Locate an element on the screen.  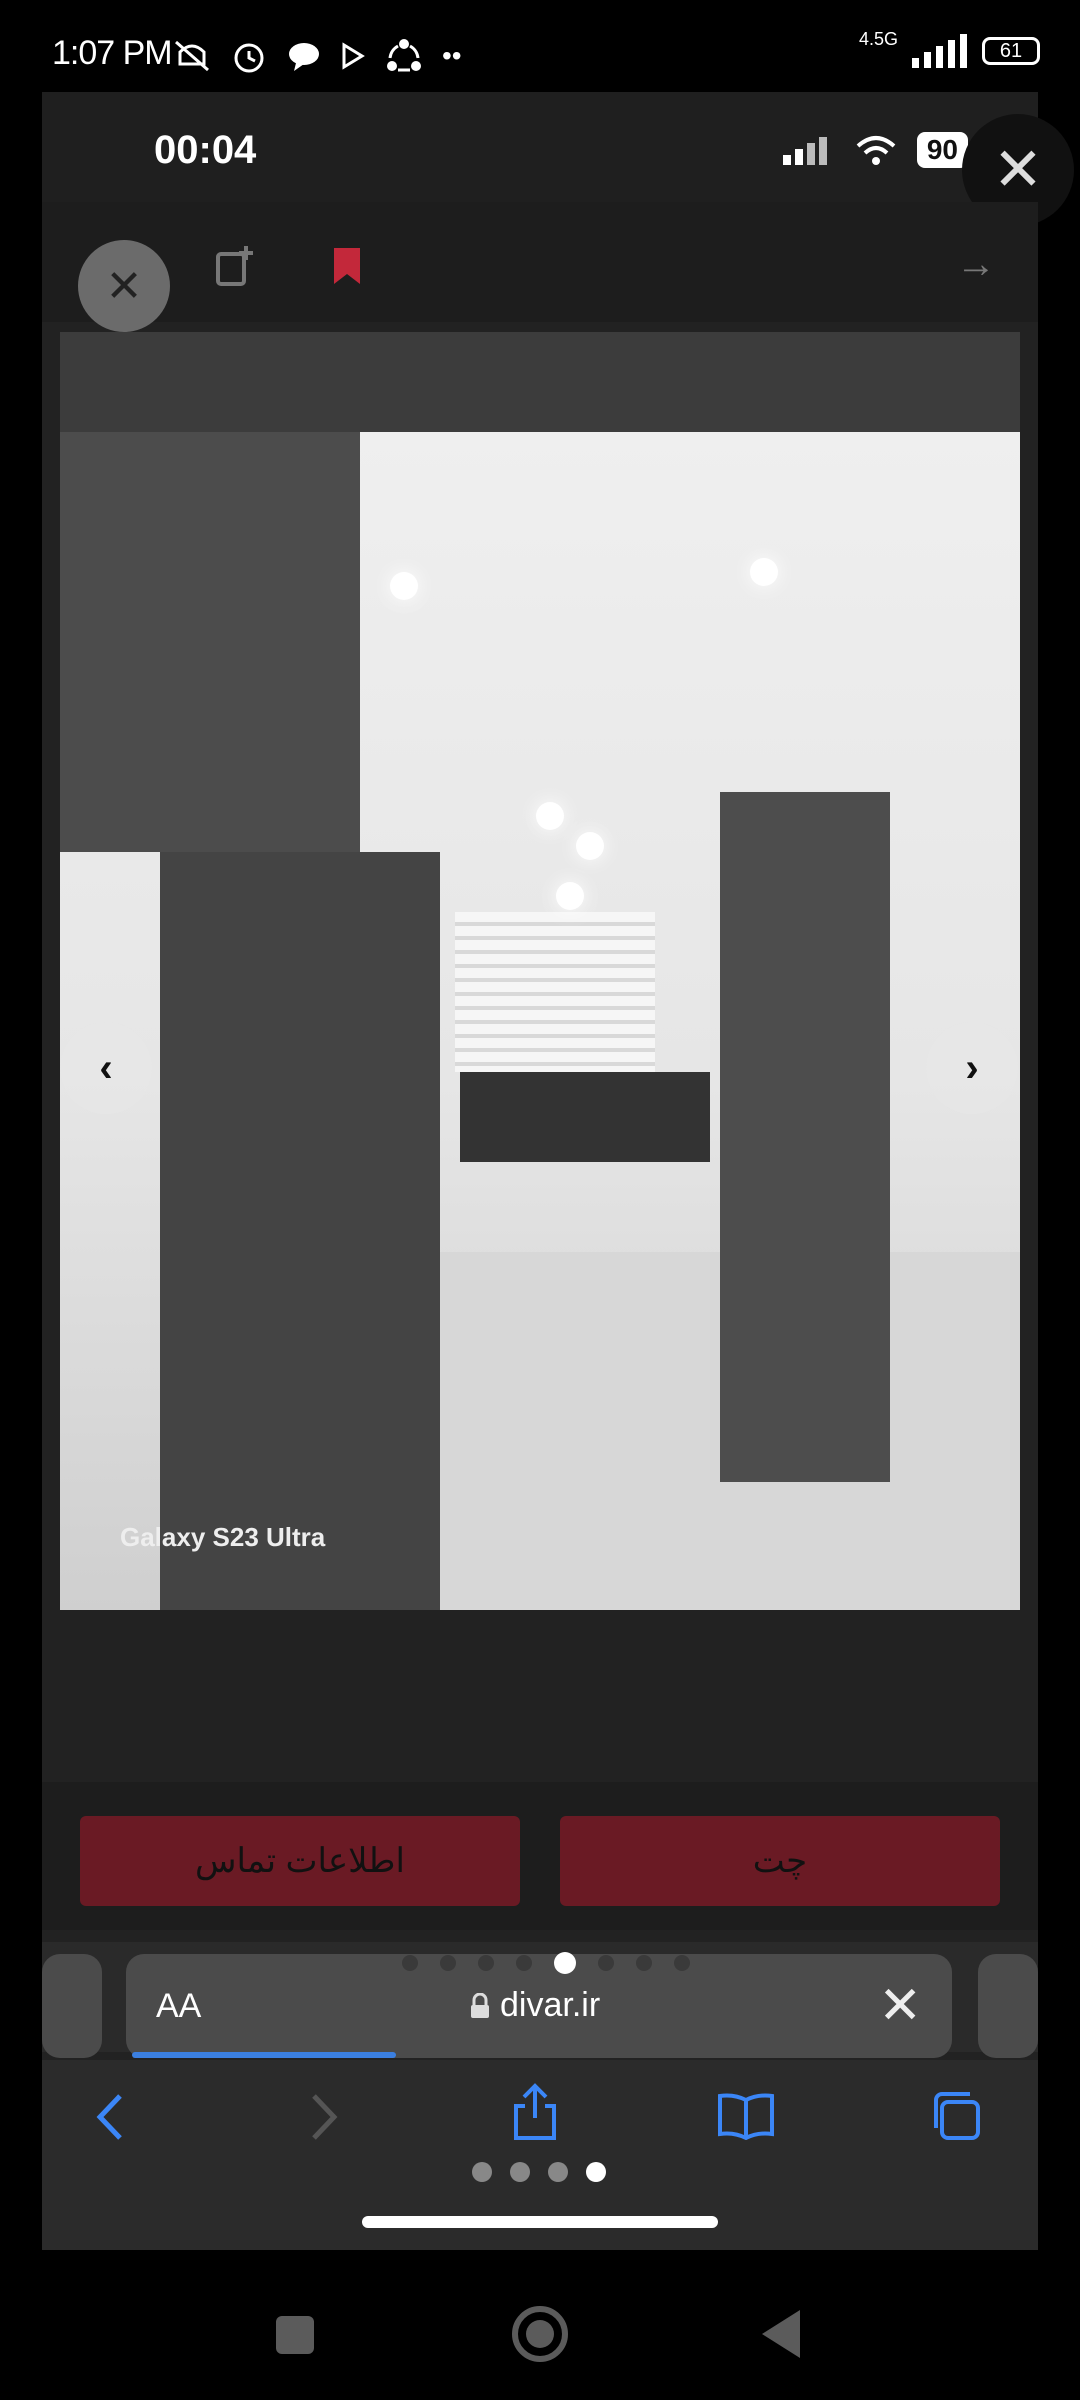
photo-cabinet-right is located at coordinates (805, 1137).